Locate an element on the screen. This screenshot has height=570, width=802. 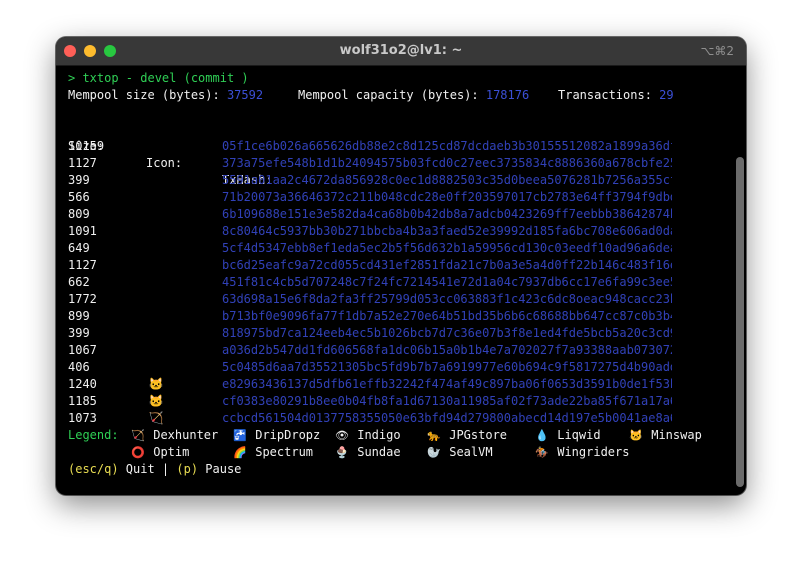
row-size: 10159 is located at coordinates (86, 146).